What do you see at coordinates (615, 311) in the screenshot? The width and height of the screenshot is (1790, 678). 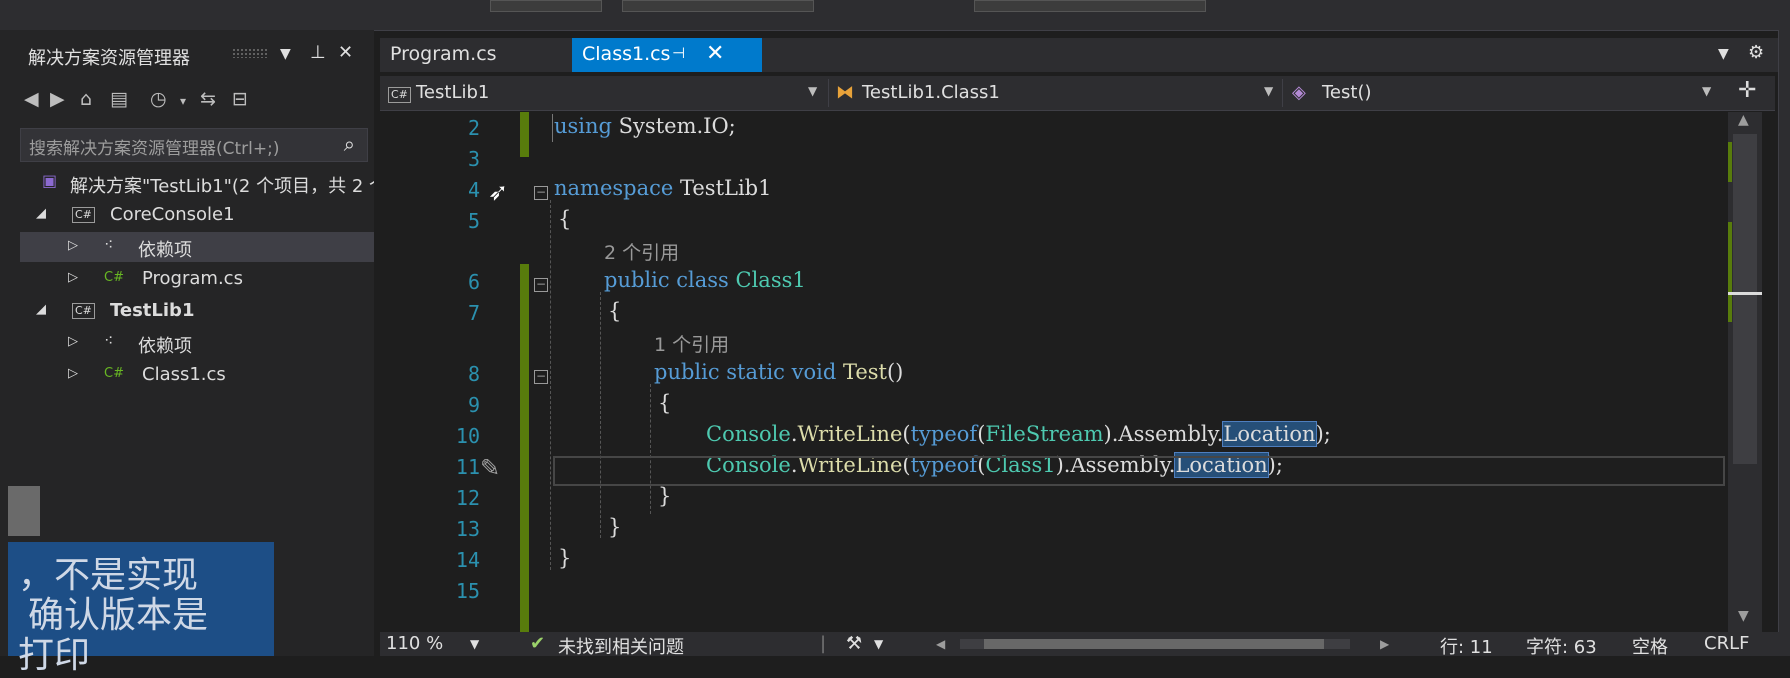 I see `code-line: {` at bounding box center [615, 311].